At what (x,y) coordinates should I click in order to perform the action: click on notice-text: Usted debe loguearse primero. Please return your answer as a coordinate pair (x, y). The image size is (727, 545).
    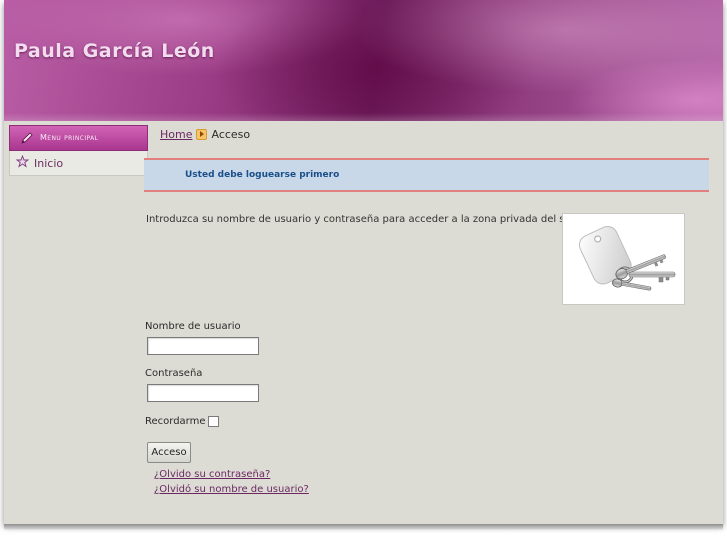
    Looking at the image, I should click on (262, 175).